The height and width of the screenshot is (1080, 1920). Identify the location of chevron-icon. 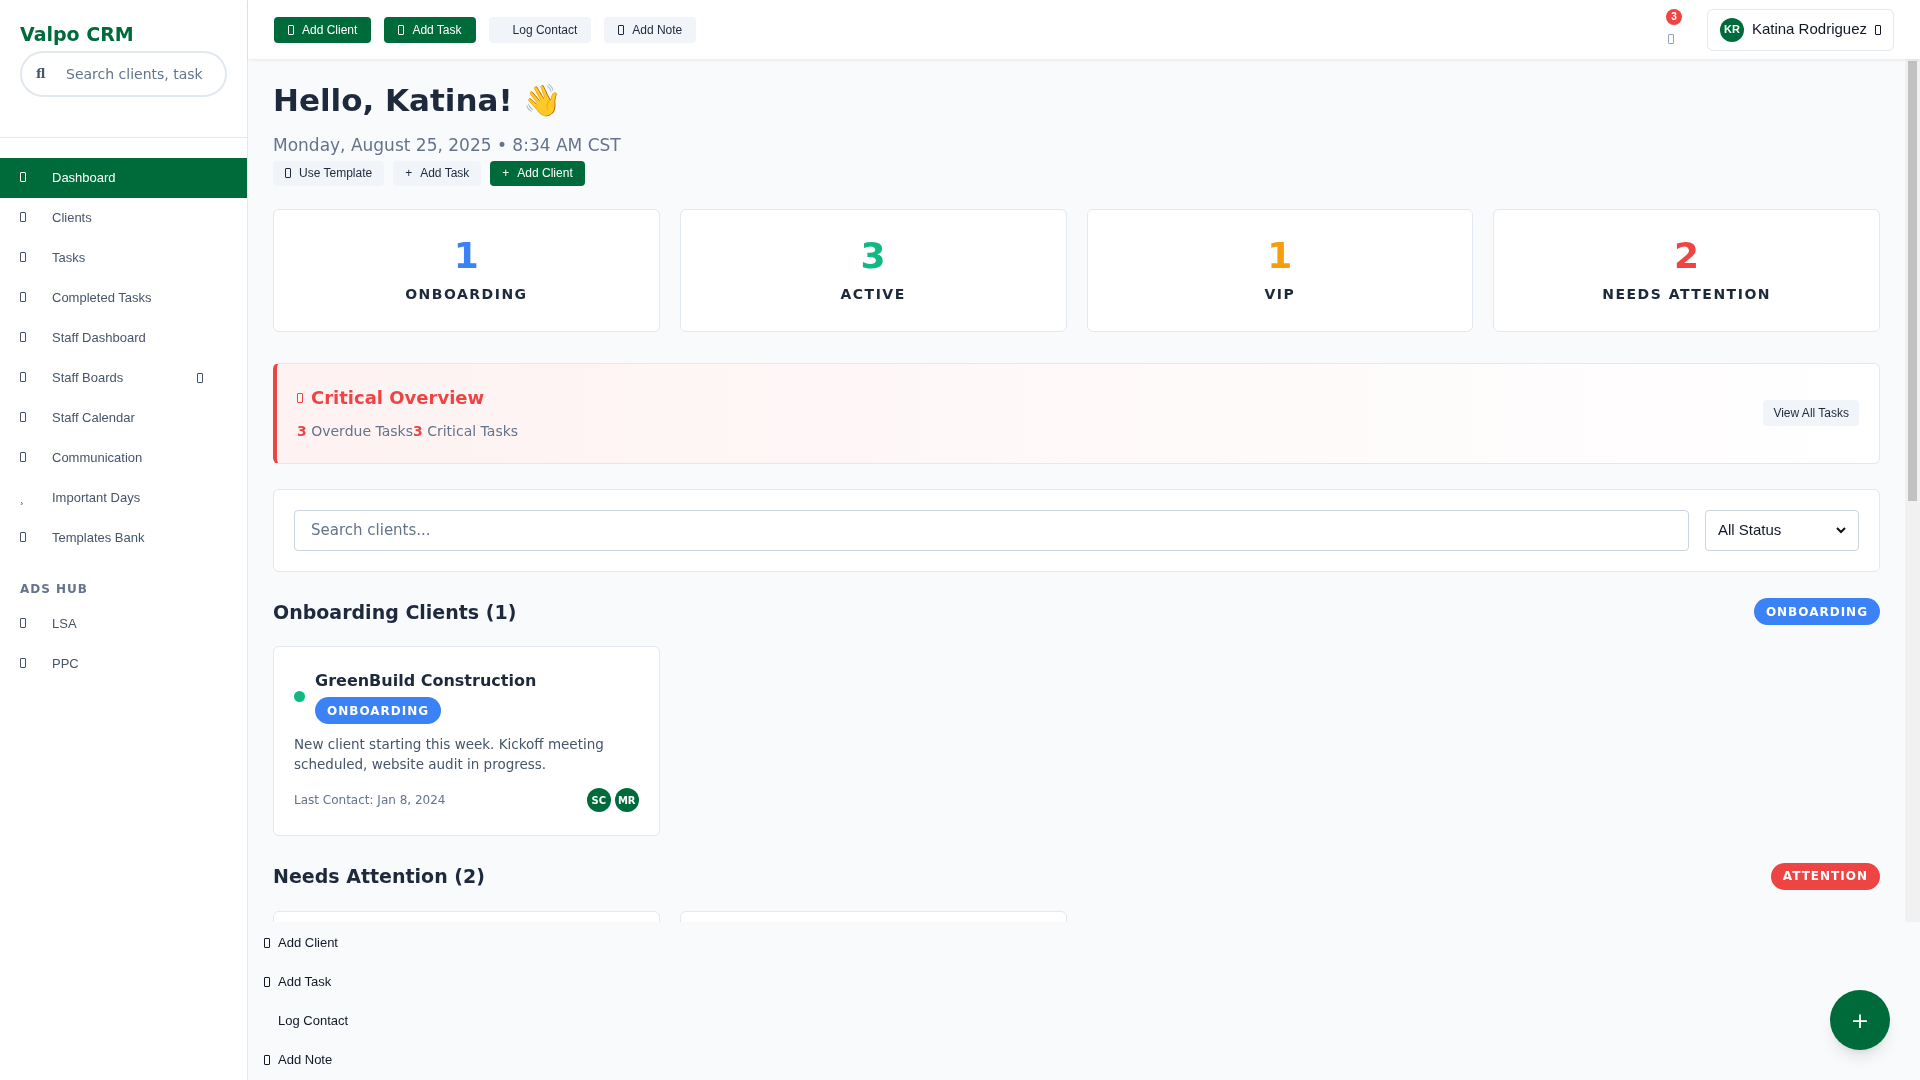
(1841, 530).